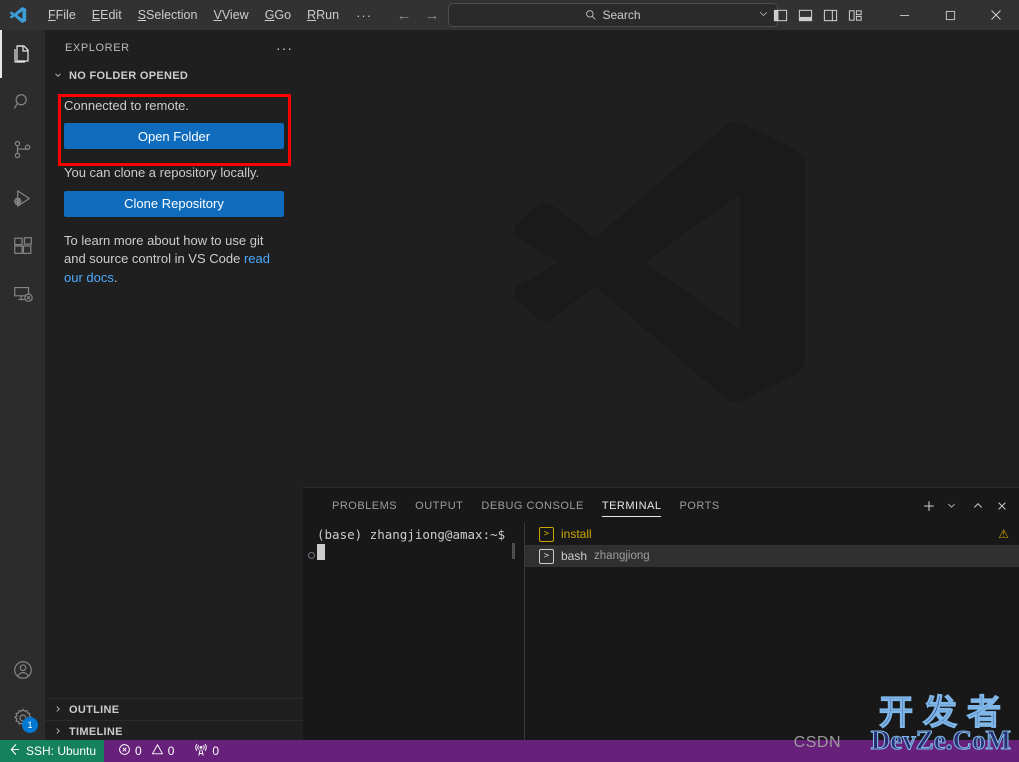  I want to click on timeline-label: TIMELINE, so click(96, 731).